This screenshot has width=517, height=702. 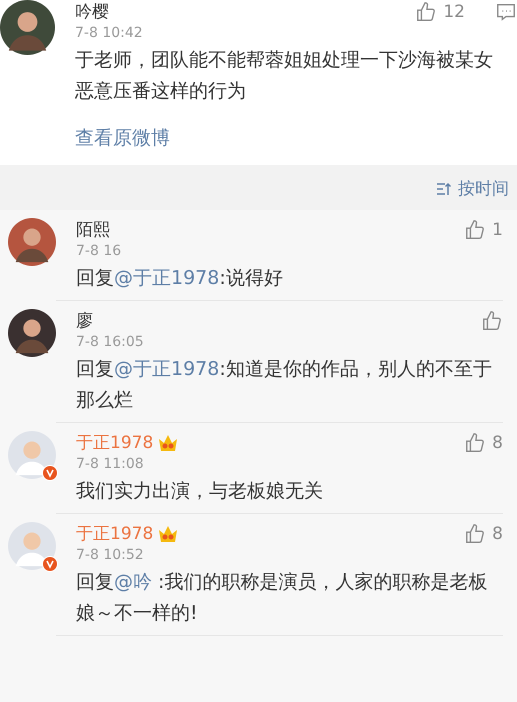 What do you see at coordinates (472, 188) in the screenshot?
I see `sort-by-time-button: 按时间` at bounding box center [472, 188].